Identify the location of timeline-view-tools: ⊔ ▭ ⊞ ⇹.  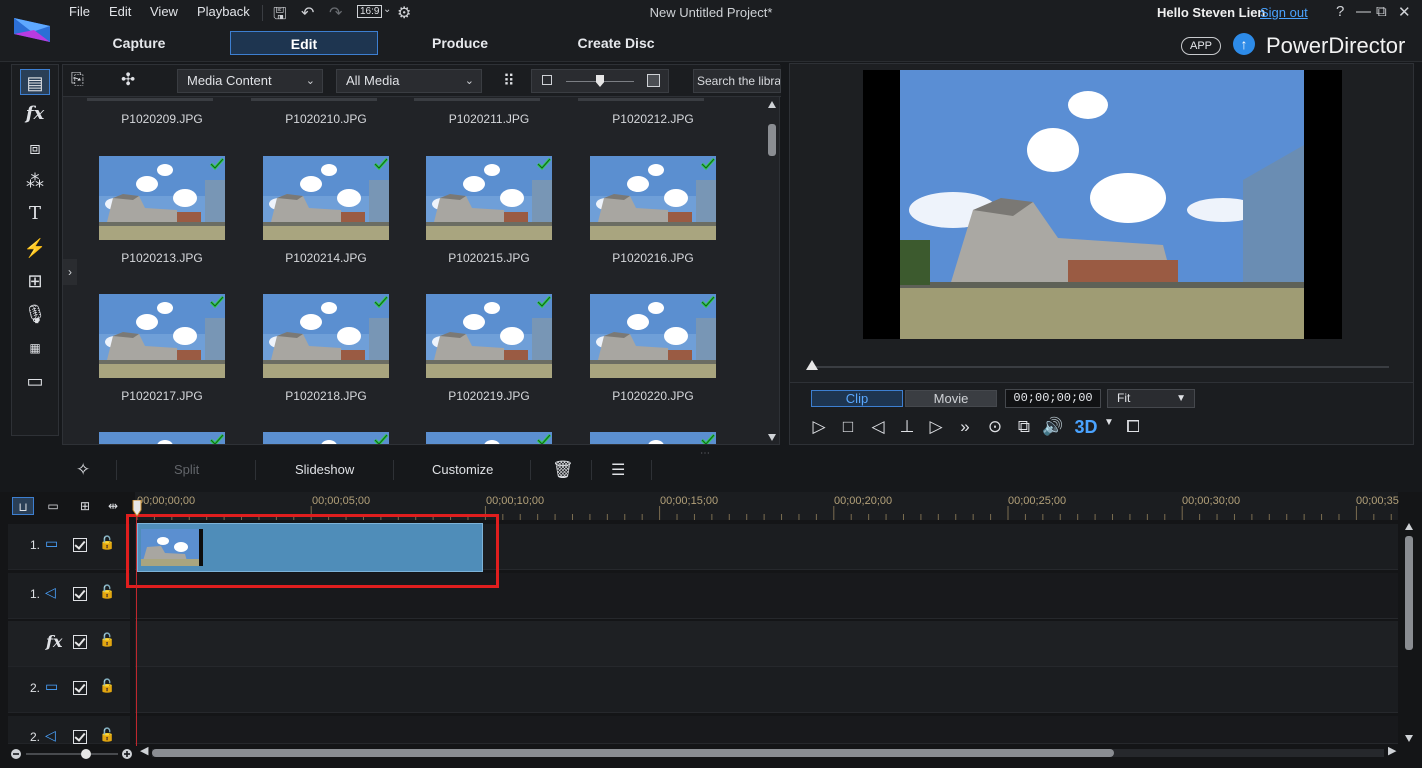
(69, 507).